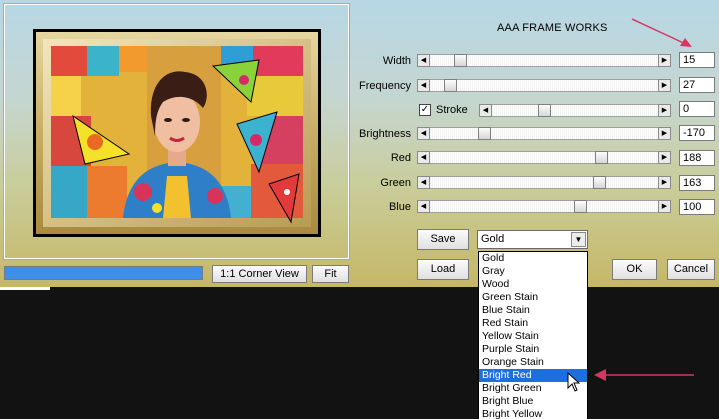 This screenshot has height=419, width=719. Describe the element at coordinates (552, 28) in the screenshot. I see `dialog-title: AAA FRAME WORKS` at that location.